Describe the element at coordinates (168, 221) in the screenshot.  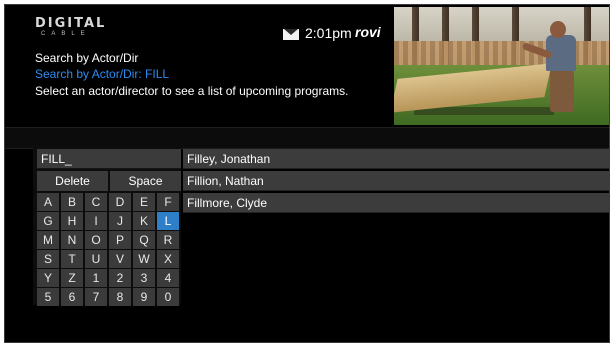
I see `key-l: L` at that location.